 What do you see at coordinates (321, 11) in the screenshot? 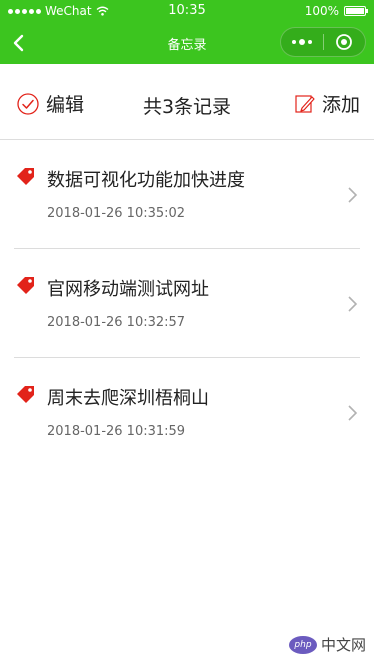
I see `battery-percent: 100%` at bounding box center [321, 11].